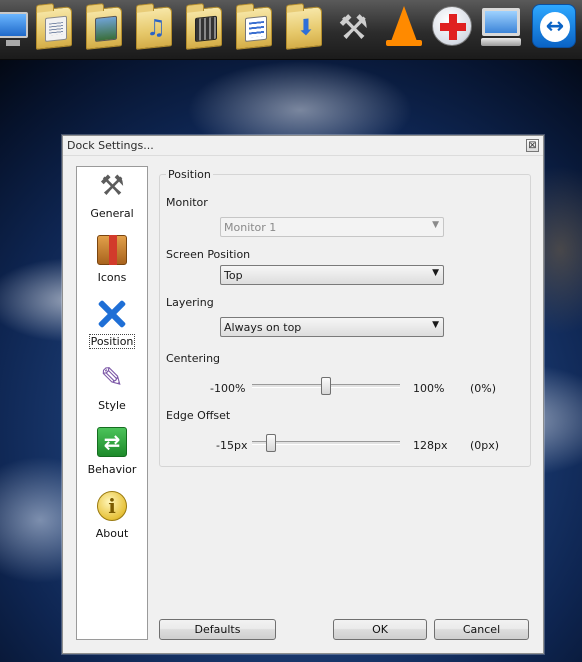 The image size is (582, 662). I want to click on nav-item-position: Position, so click(112, 326).